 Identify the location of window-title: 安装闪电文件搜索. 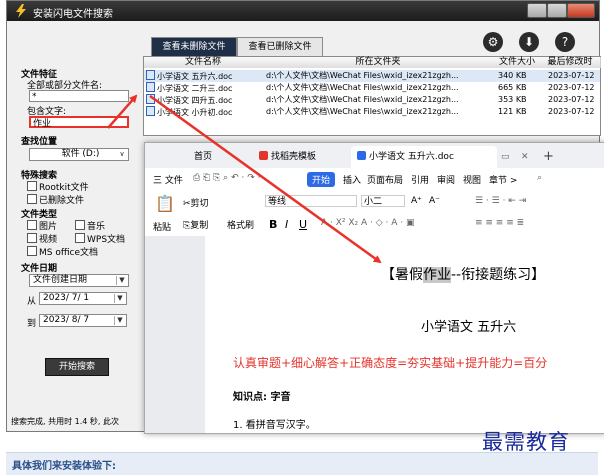
(73, 14).